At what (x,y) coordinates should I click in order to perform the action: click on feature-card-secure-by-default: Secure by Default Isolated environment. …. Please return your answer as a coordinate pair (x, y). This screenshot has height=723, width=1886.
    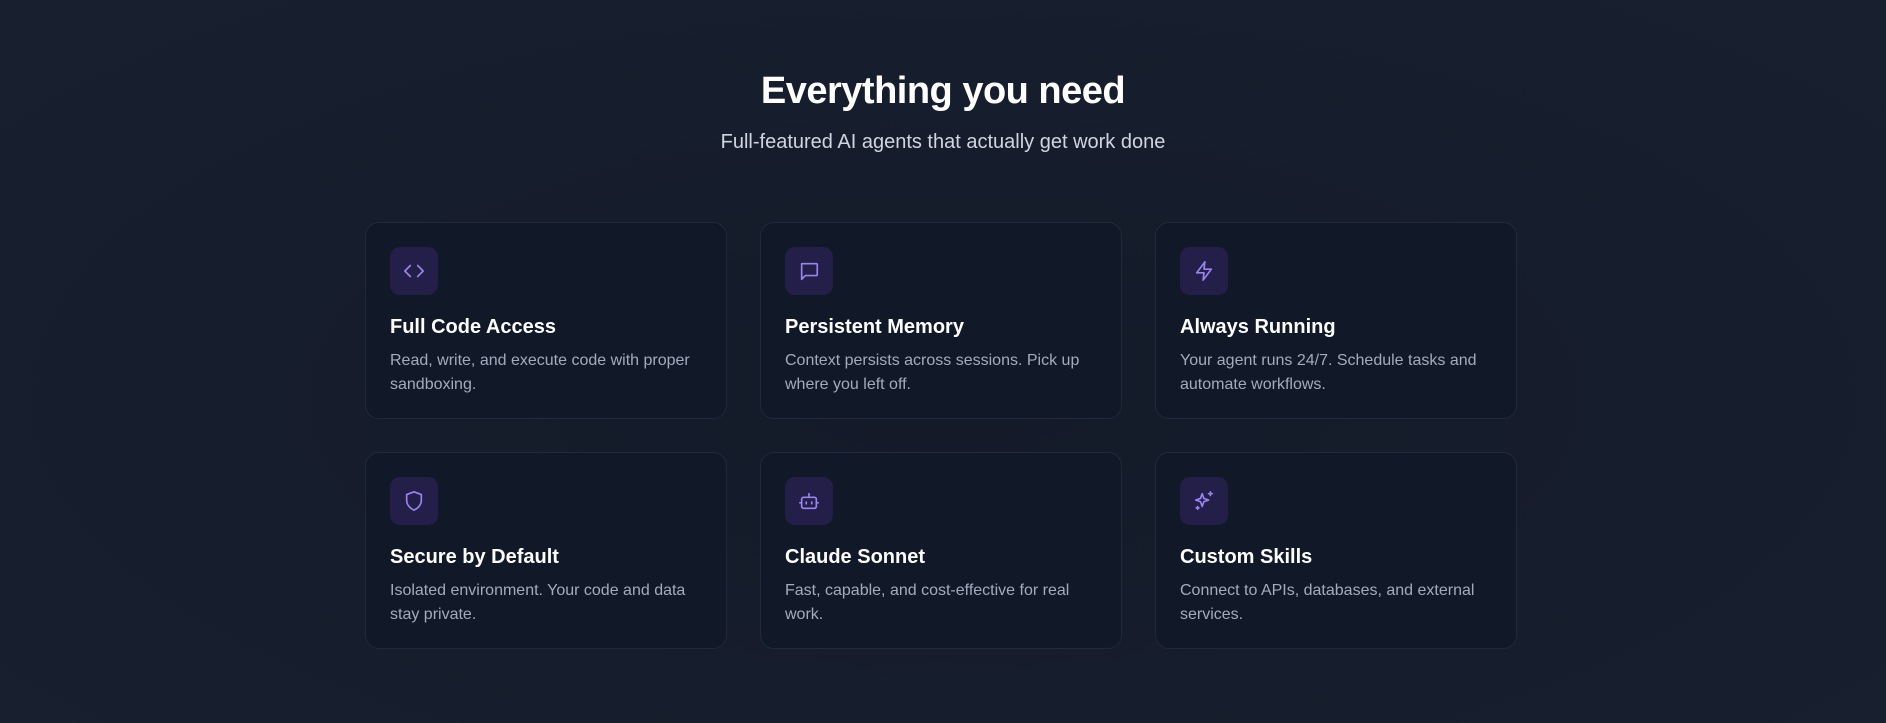
    Looking at the image, I should click on (546, 550).